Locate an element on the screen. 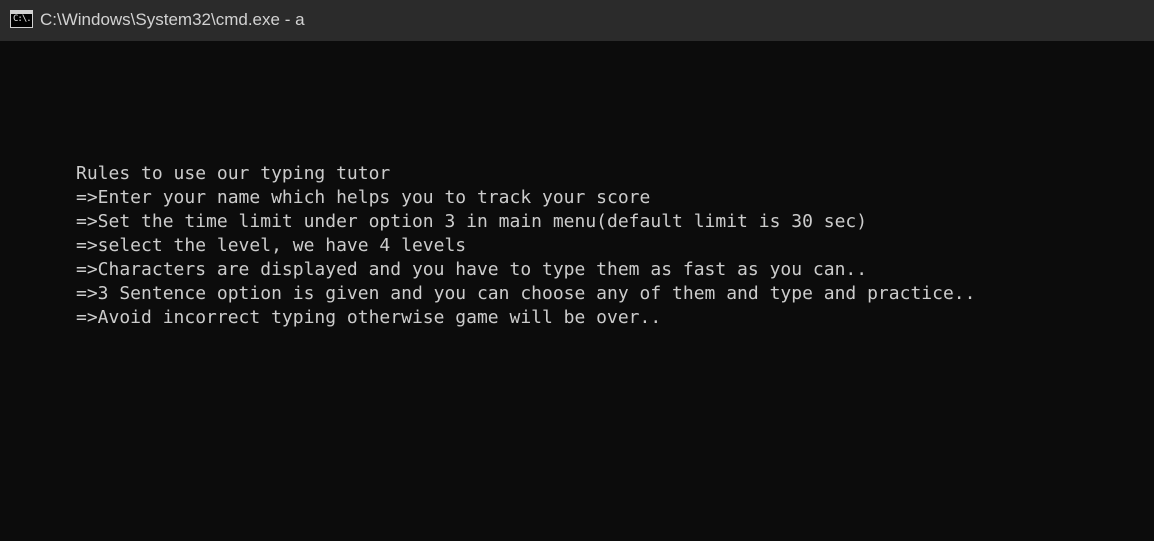 This screenshot has width=1154, height=541. window-title: C:\Windows\System32\cmd.exe - a is located at coordinates (172, 19).